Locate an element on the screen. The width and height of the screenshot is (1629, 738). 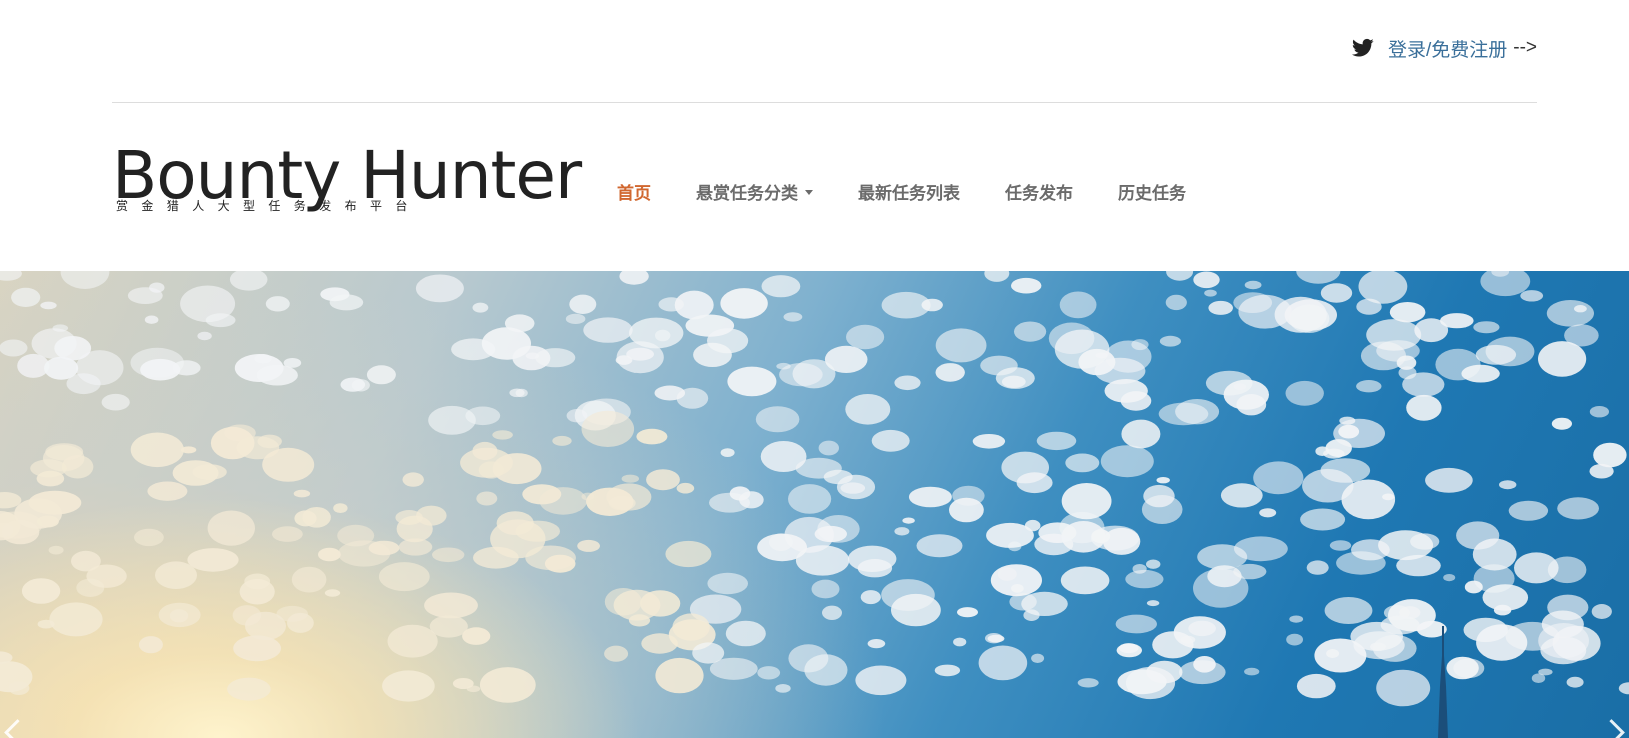
nav-item-bounty-categories: 悬赏任务分类 is located at coordinates (754, 191).